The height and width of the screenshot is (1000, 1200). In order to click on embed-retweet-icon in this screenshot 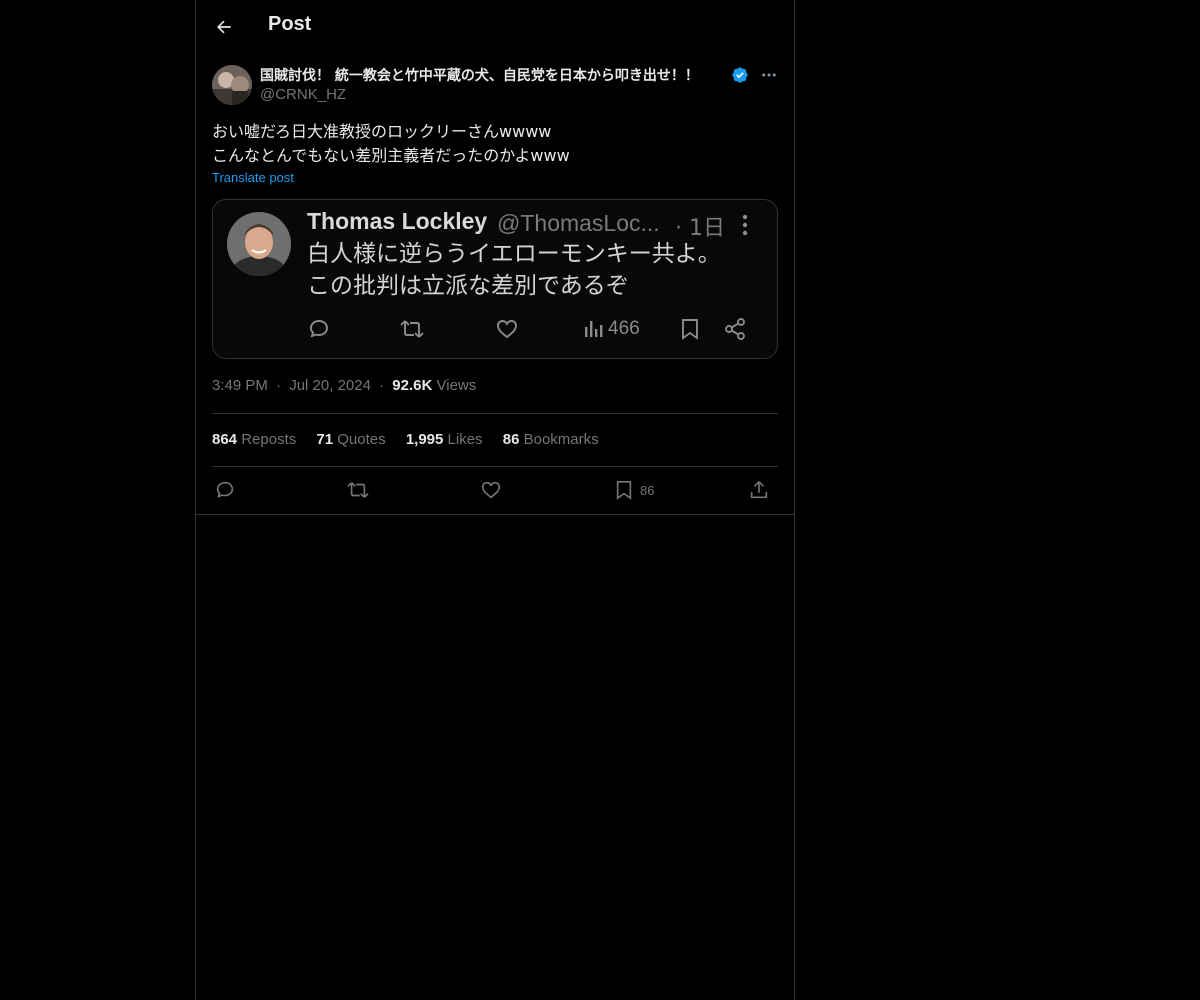, I will do `click(412, 329)`.